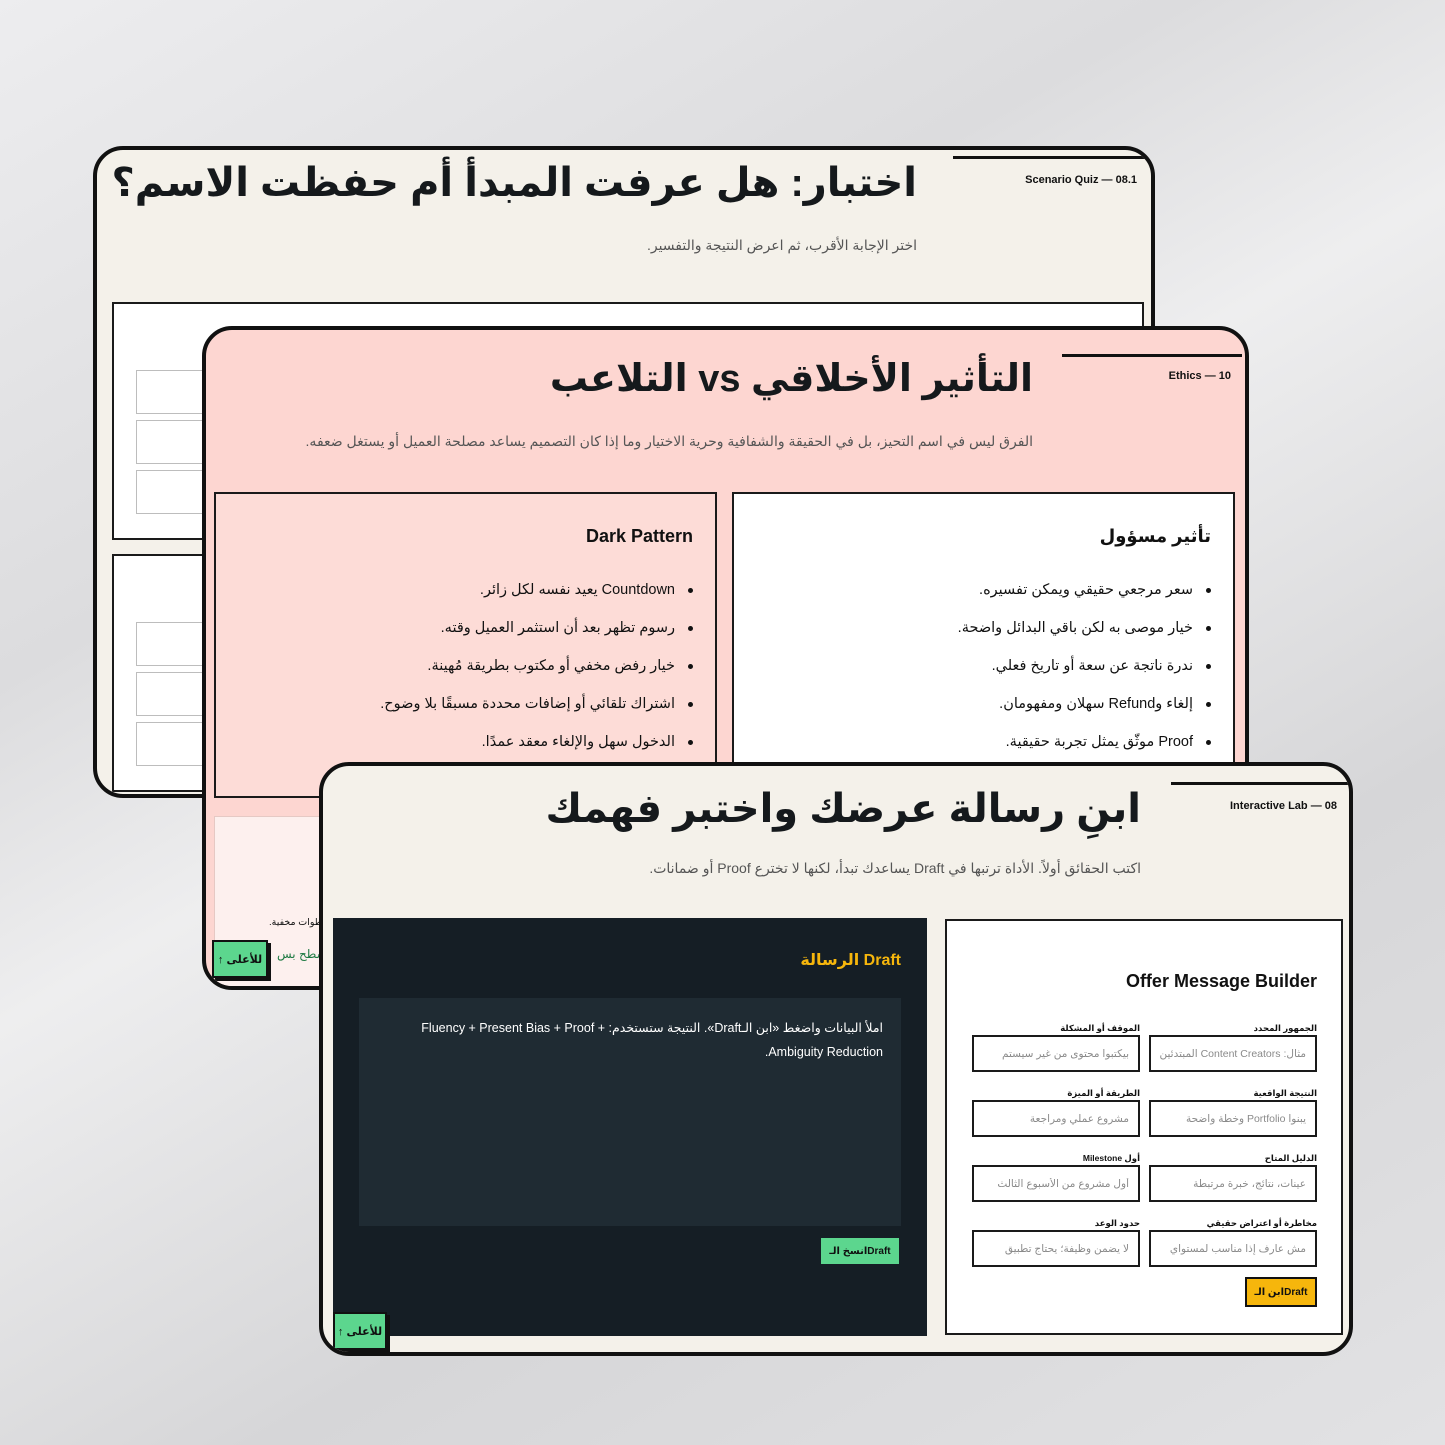 The width and height of the screenshot is (1445, 1445). Describe the element at coordinates (1056, 1053) in the screenshot. I see `problem-input` at that location.